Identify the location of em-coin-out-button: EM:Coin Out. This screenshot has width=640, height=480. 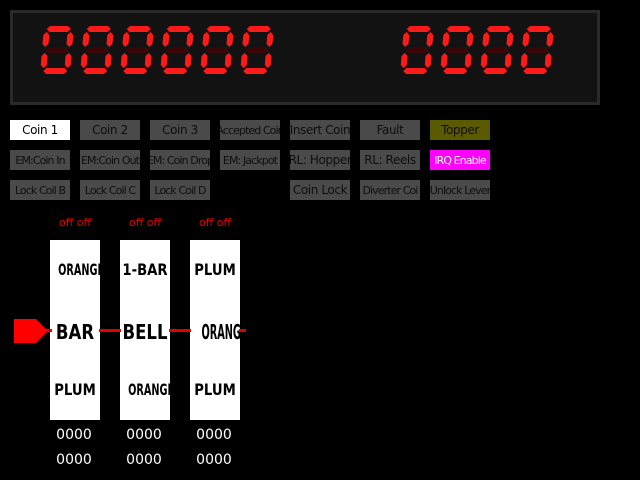
(110, 160).